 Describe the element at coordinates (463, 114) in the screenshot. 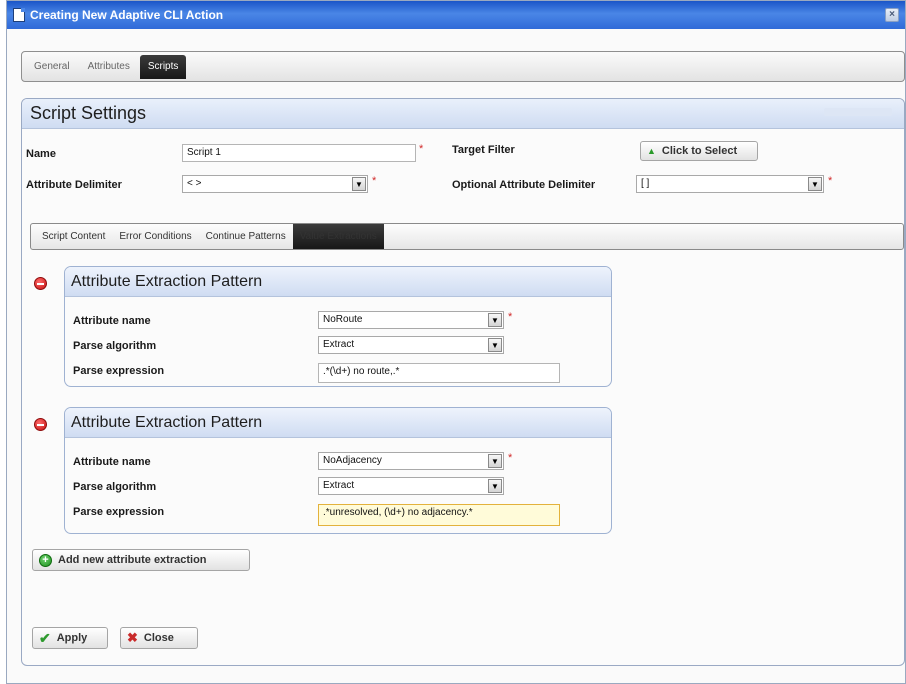

I see `panel-header: Script Settings` at that location.